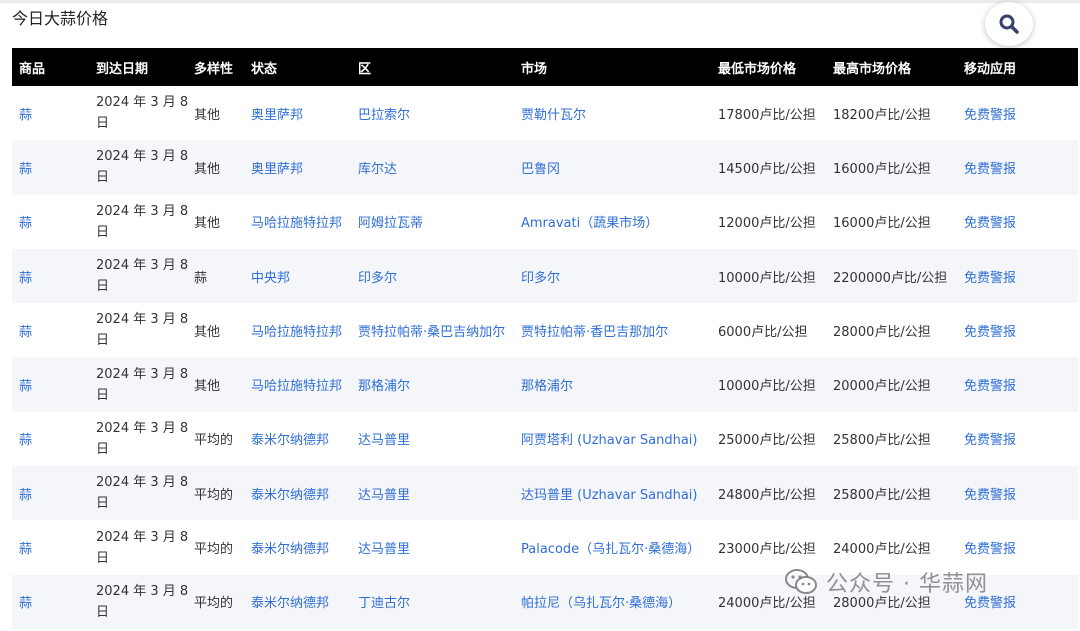 The height and width of the screenshot is (631, 1080). I want to click on district-link: 印多尔, so click(439, 276).